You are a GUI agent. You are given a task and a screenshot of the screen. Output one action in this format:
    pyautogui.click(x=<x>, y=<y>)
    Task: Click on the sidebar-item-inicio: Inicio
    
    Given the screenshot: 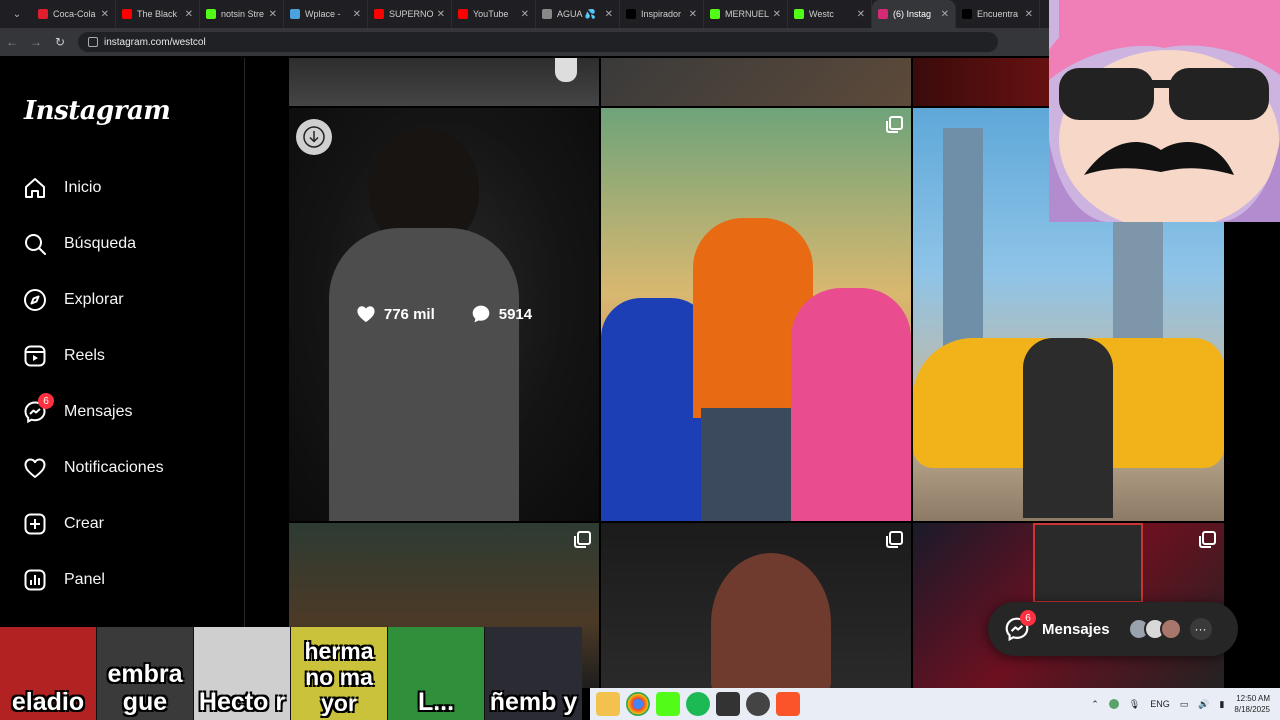 What is the action you would take?
    pyautogui.click(x=61, y=188)
    